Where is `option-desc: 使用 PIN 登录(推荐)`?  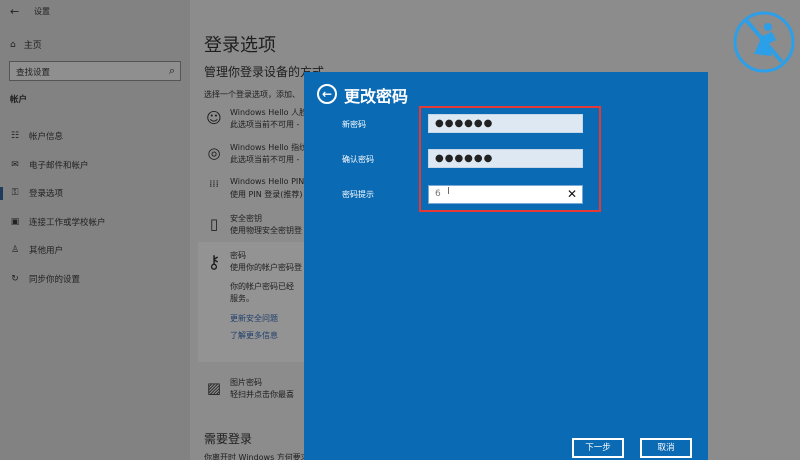
option-desc: 使用 PIN 登录(推荐) is located at coordinates (266, 194).